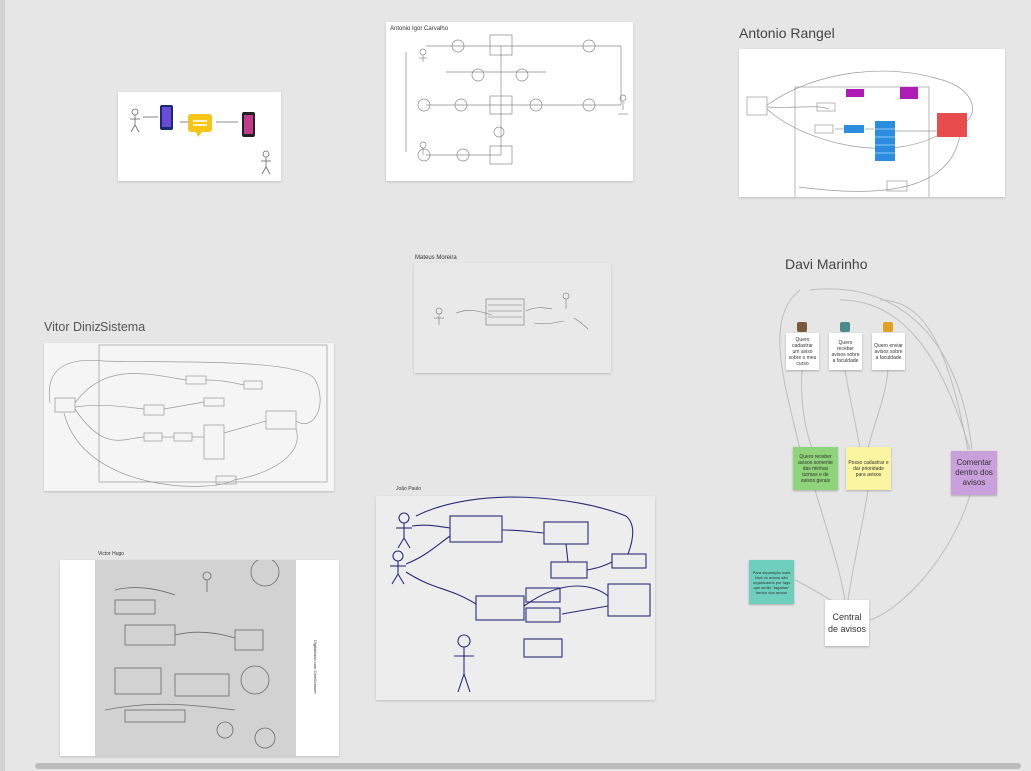  Describe the element at coordinates (885, 141) in the screenshot. I see `blue-box-stack` at that location.